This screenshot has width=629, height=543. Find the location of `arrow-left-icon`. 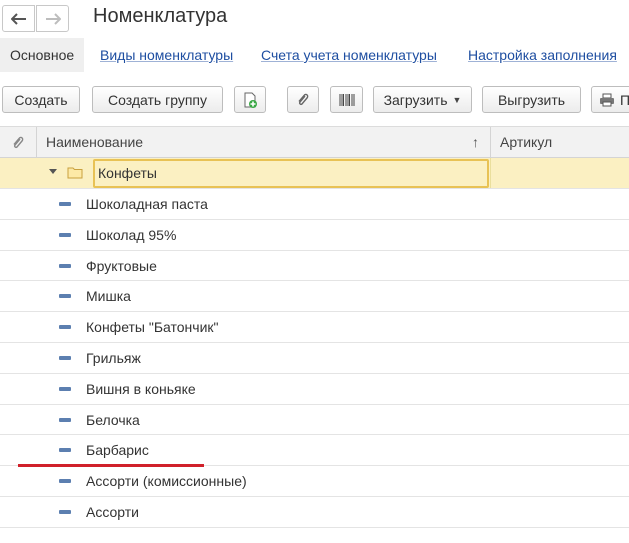

arrow-left-icon is located at coordinates (18, 18).